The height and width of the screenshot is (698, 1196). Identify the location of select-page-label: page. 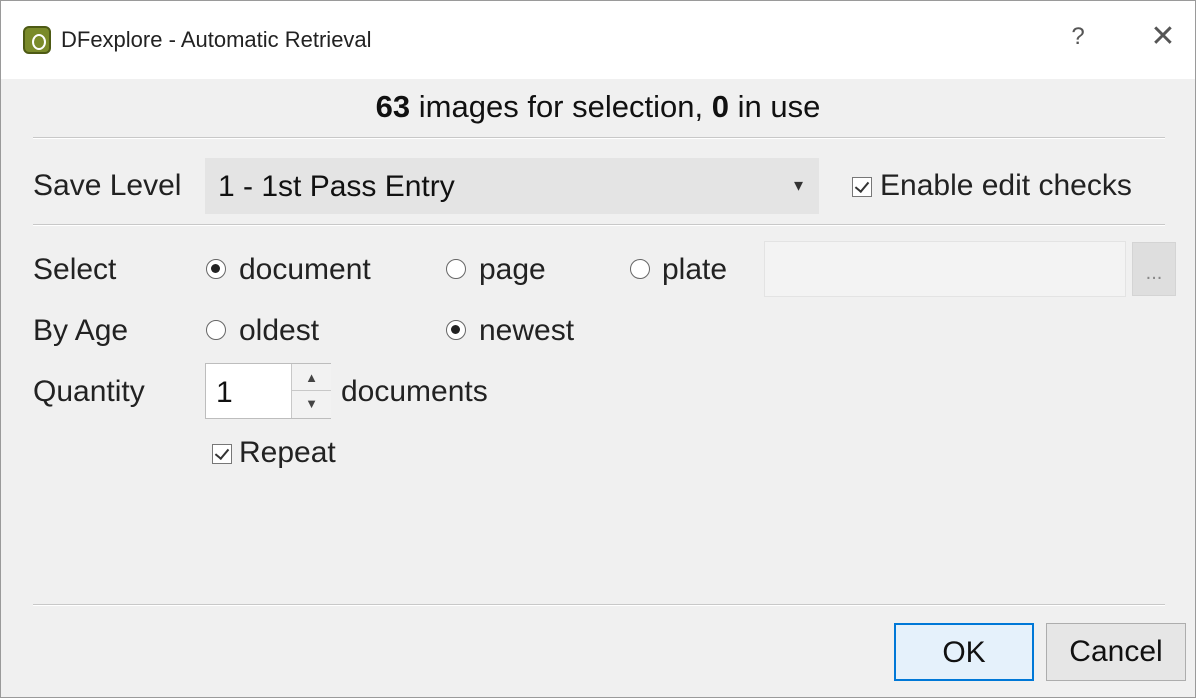
(512, 269).